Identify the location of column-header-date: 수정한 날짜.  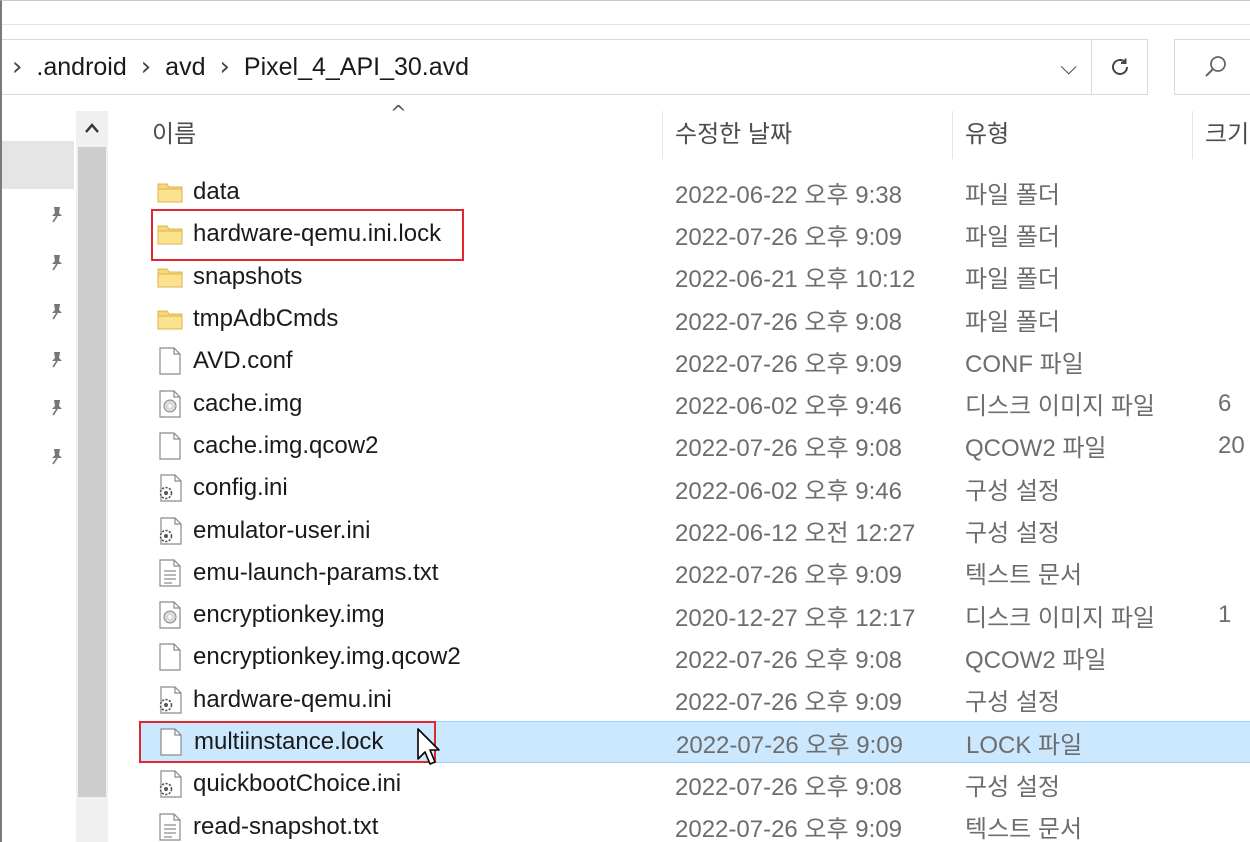
(733, 135).